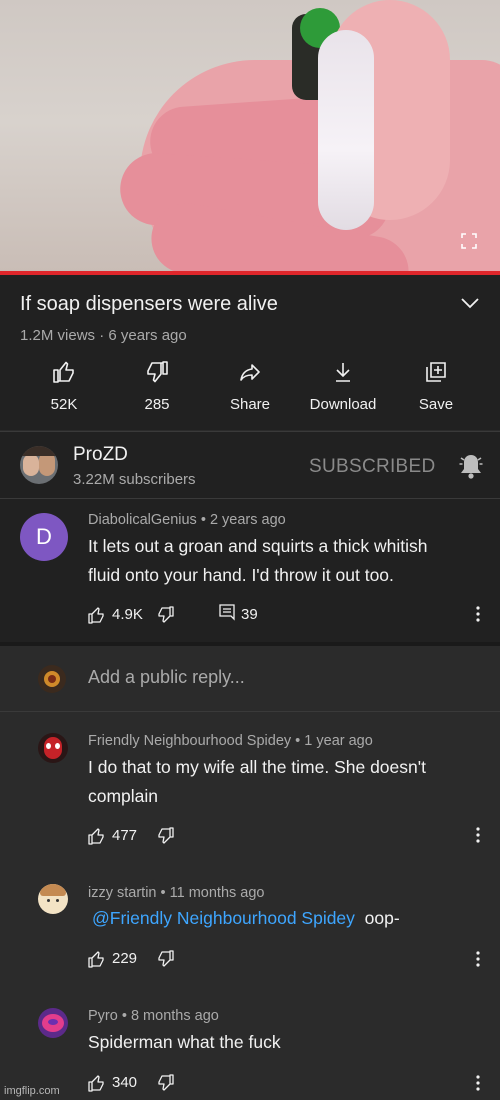  What do you see at coordinates (247, 520) in the screenshot?
I see `comment-time: 2 years ago` at bounding box center [247, 520].